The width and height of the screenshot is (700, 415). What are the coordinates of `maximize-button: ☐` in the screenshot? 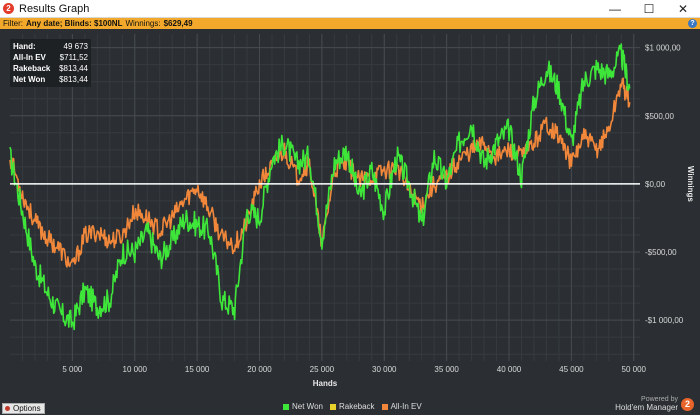 It's located at (649, 9).